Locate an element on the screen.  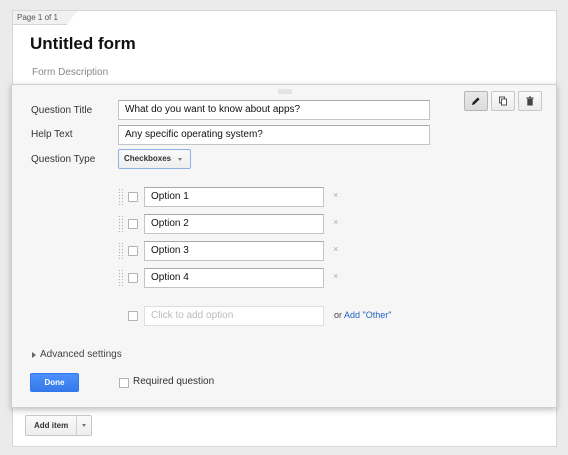
triangle-right-icon is located at coordinates (34, 354).